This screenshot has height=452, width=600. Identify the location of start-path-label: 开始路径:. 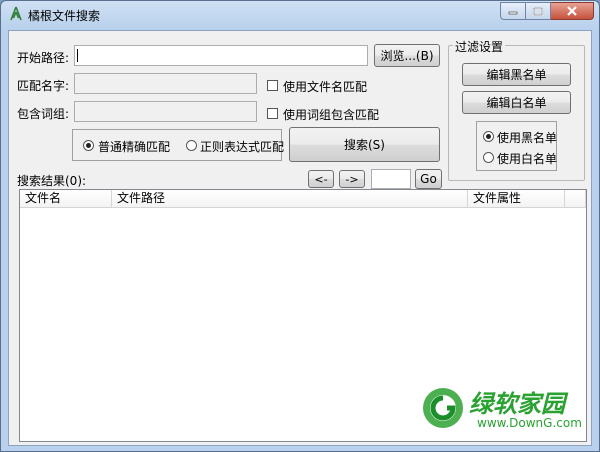
(43, 58).